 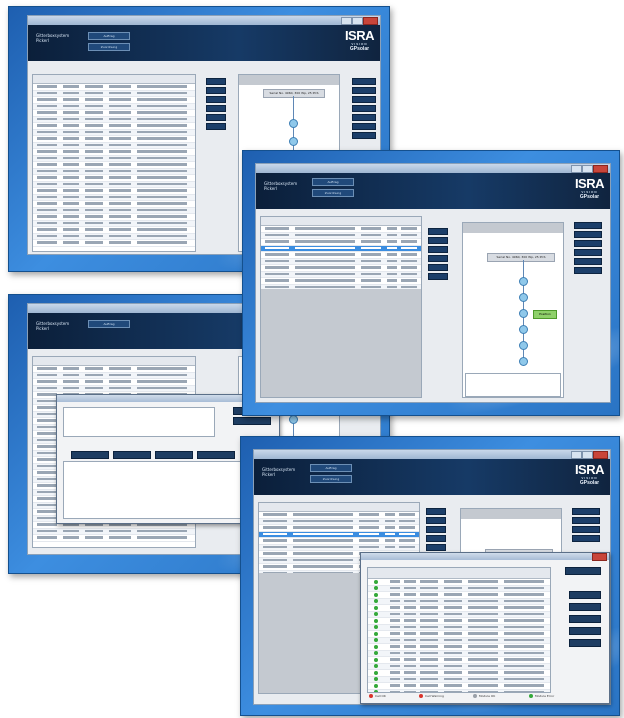 What do you see at coordinates (252, 421) in the screenshot?
I see `dialog-cancel-button` at bounding box center [252, 421].